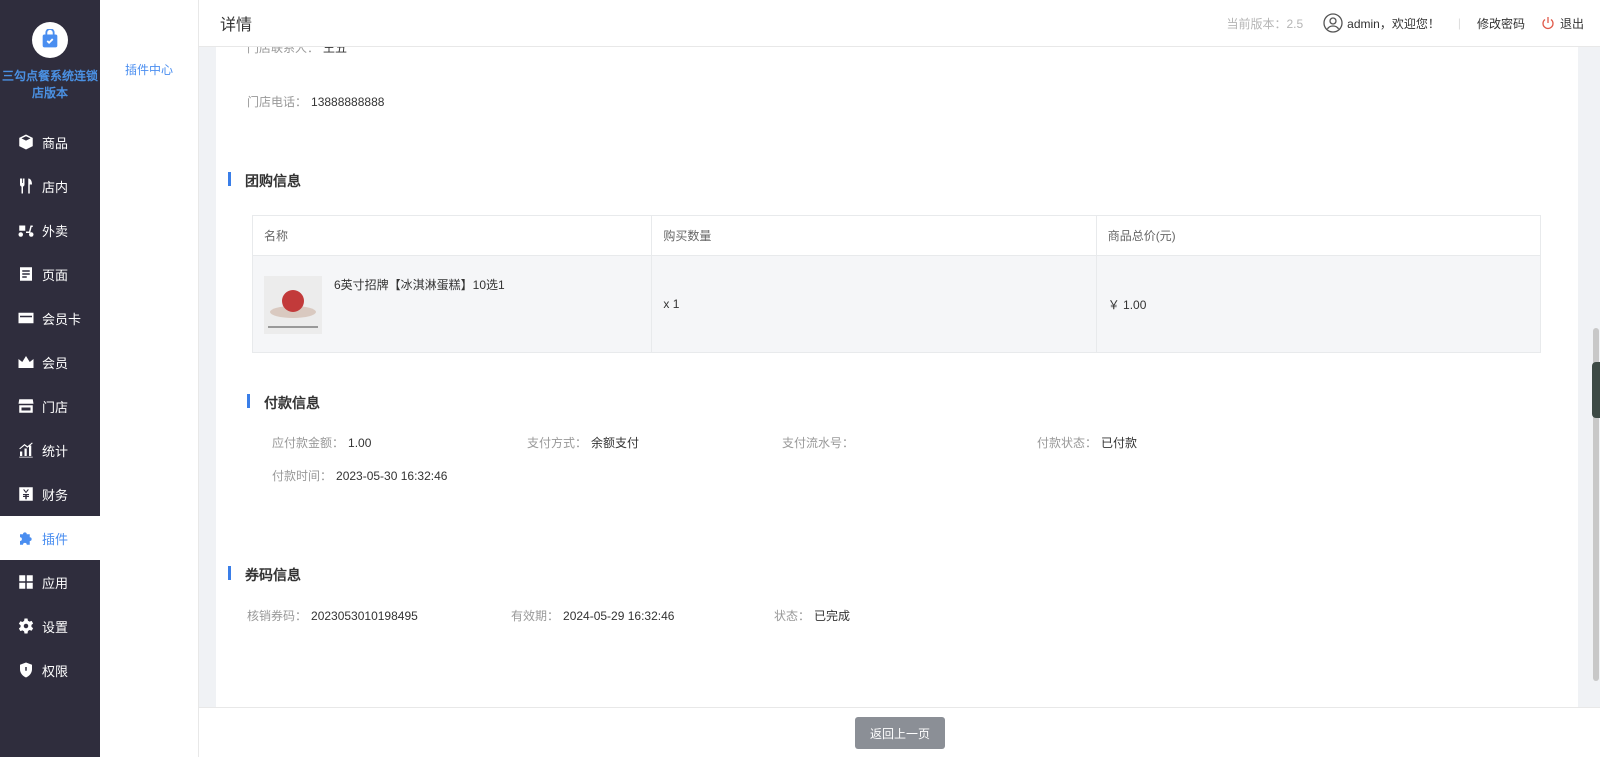  What do you see at coordinates (619, 616) in the screenshot?
I see `coupon-expiry-value: 2024-05-29 16:32:46` at bounding box center [619, 616].